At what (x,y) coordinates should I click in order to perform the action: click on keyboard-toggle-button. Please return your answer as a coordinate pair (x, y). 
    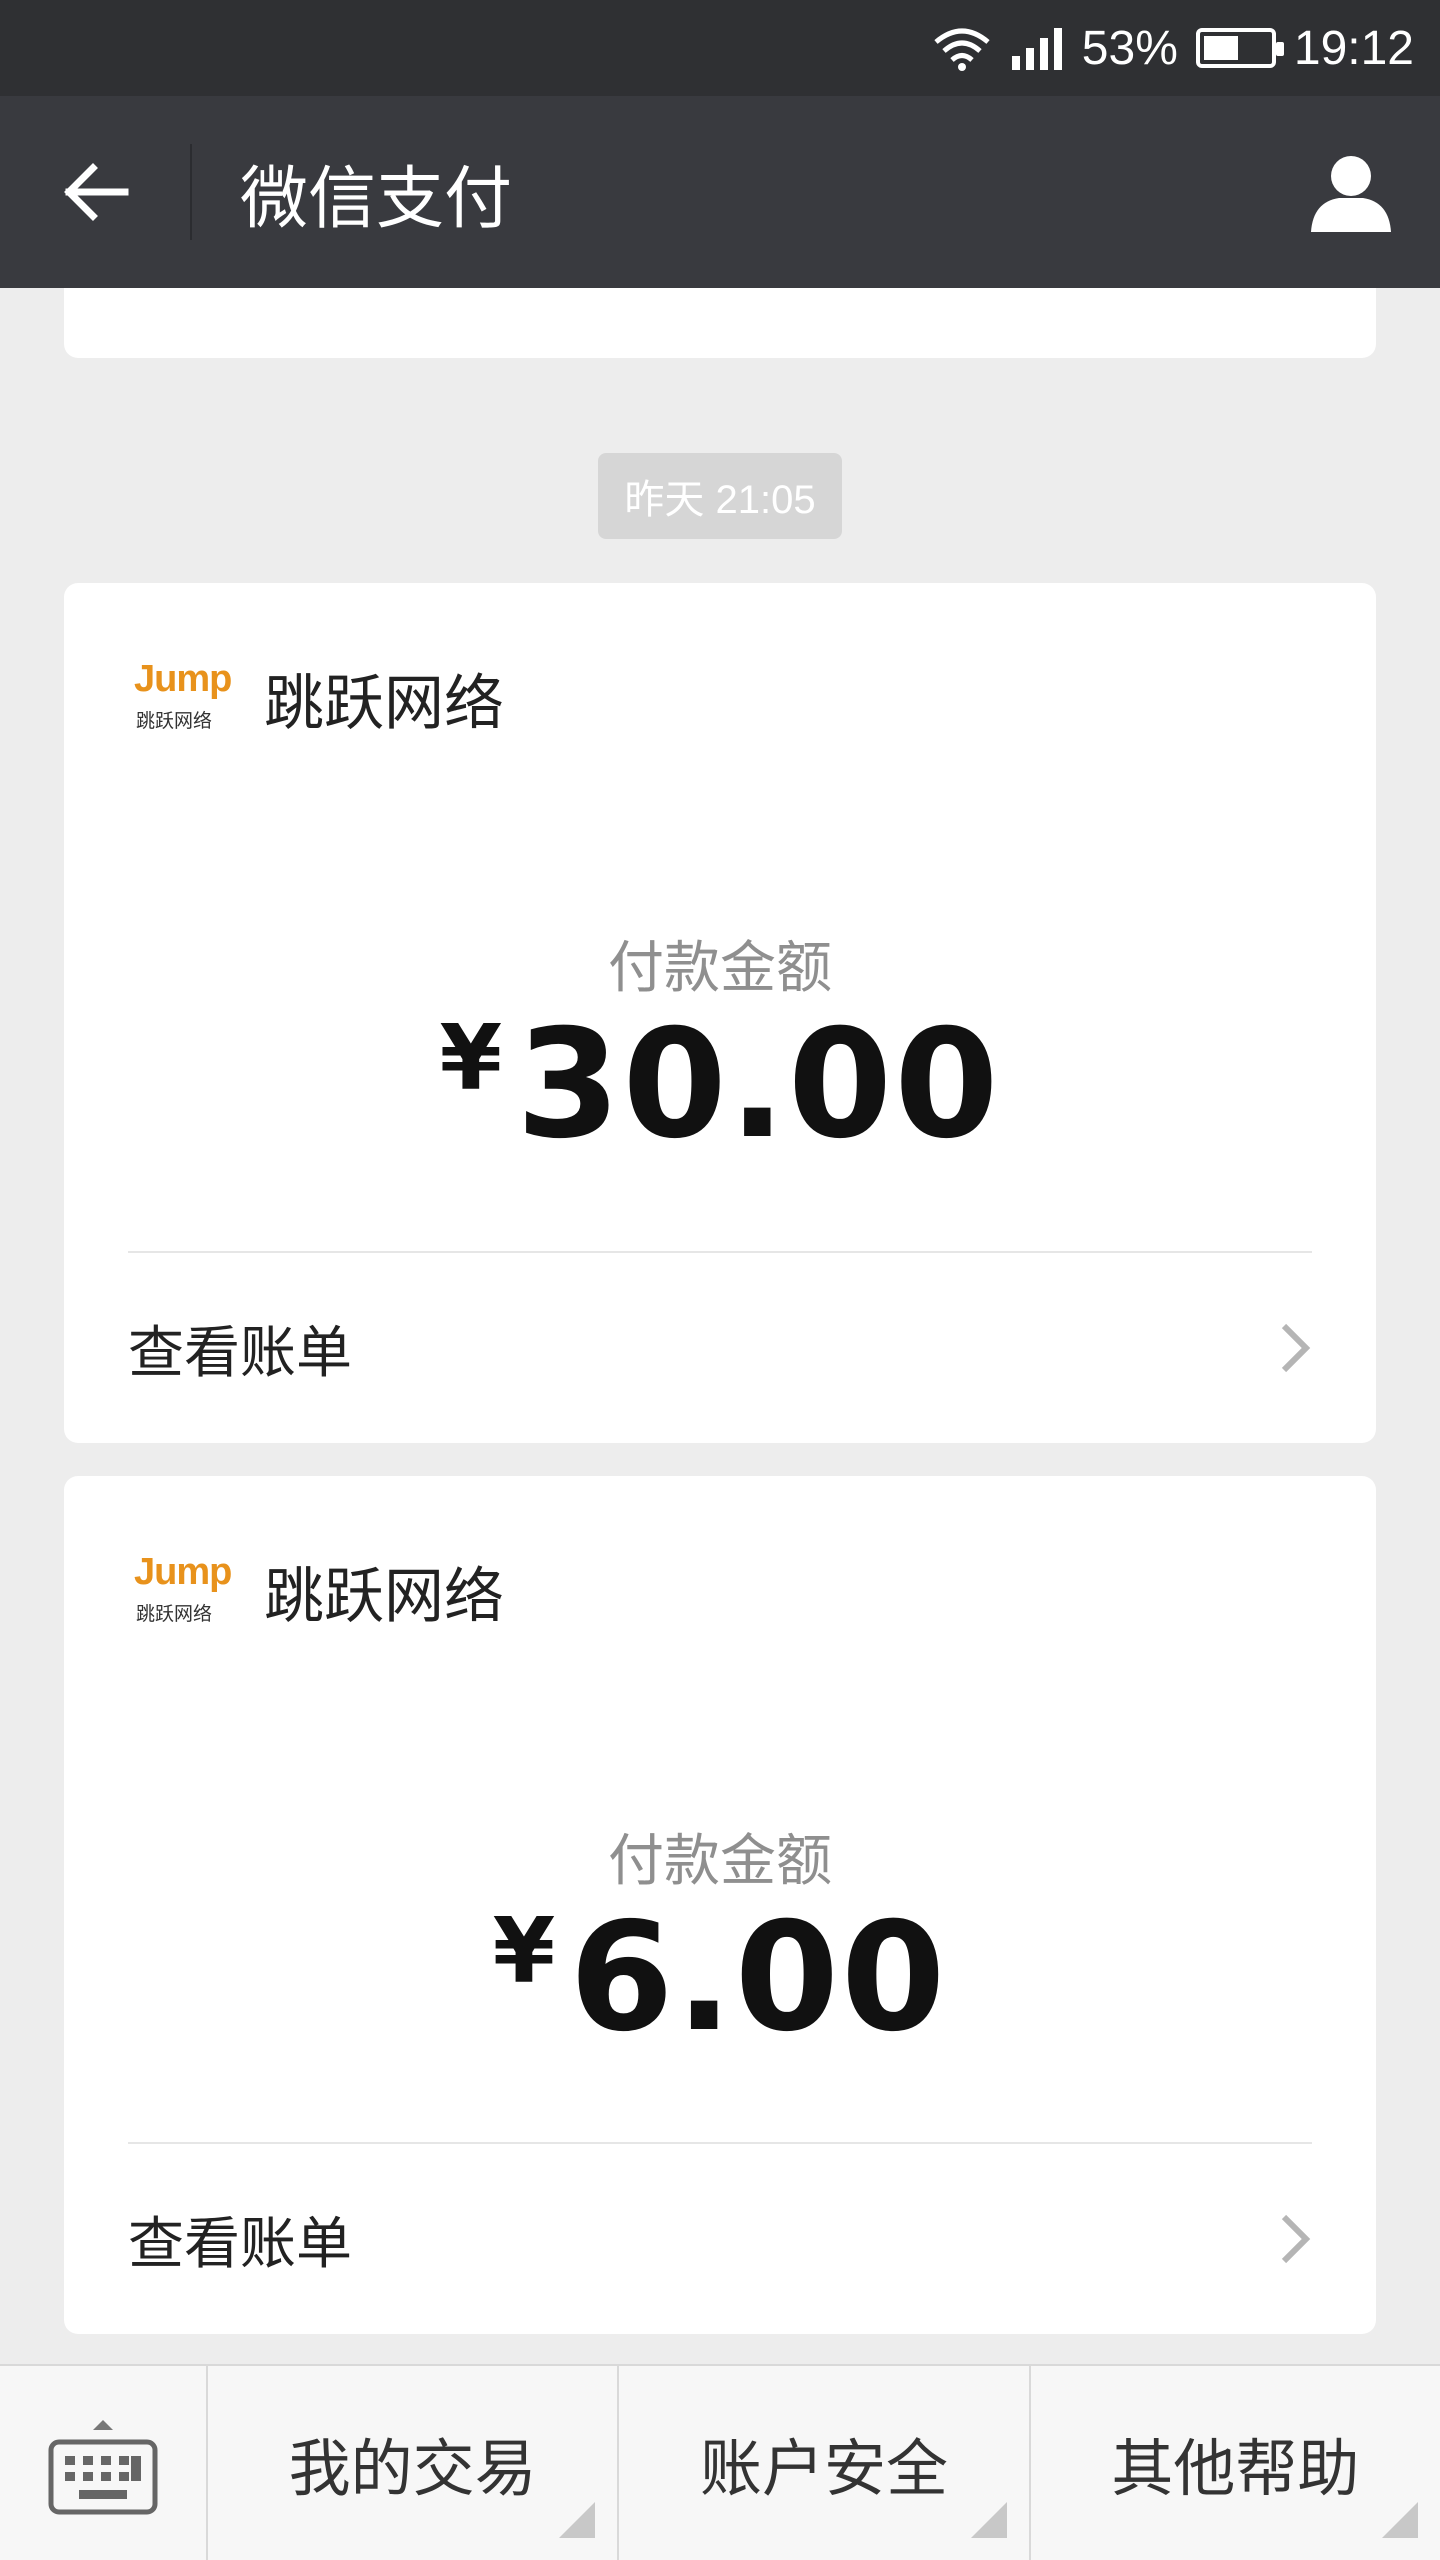
    Looking at the image, I should click on (104, 2463).